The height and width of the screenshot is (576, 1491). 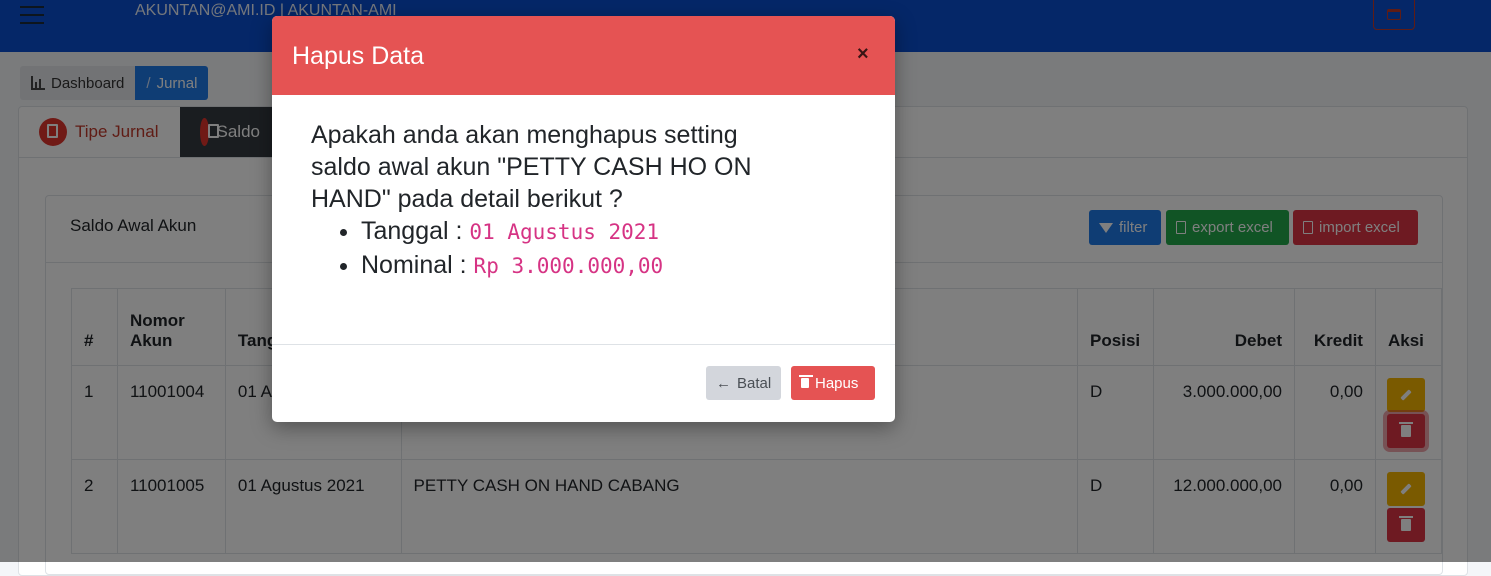 I want to click on cancel-button: ← Batal, so click(x=743, y=383).